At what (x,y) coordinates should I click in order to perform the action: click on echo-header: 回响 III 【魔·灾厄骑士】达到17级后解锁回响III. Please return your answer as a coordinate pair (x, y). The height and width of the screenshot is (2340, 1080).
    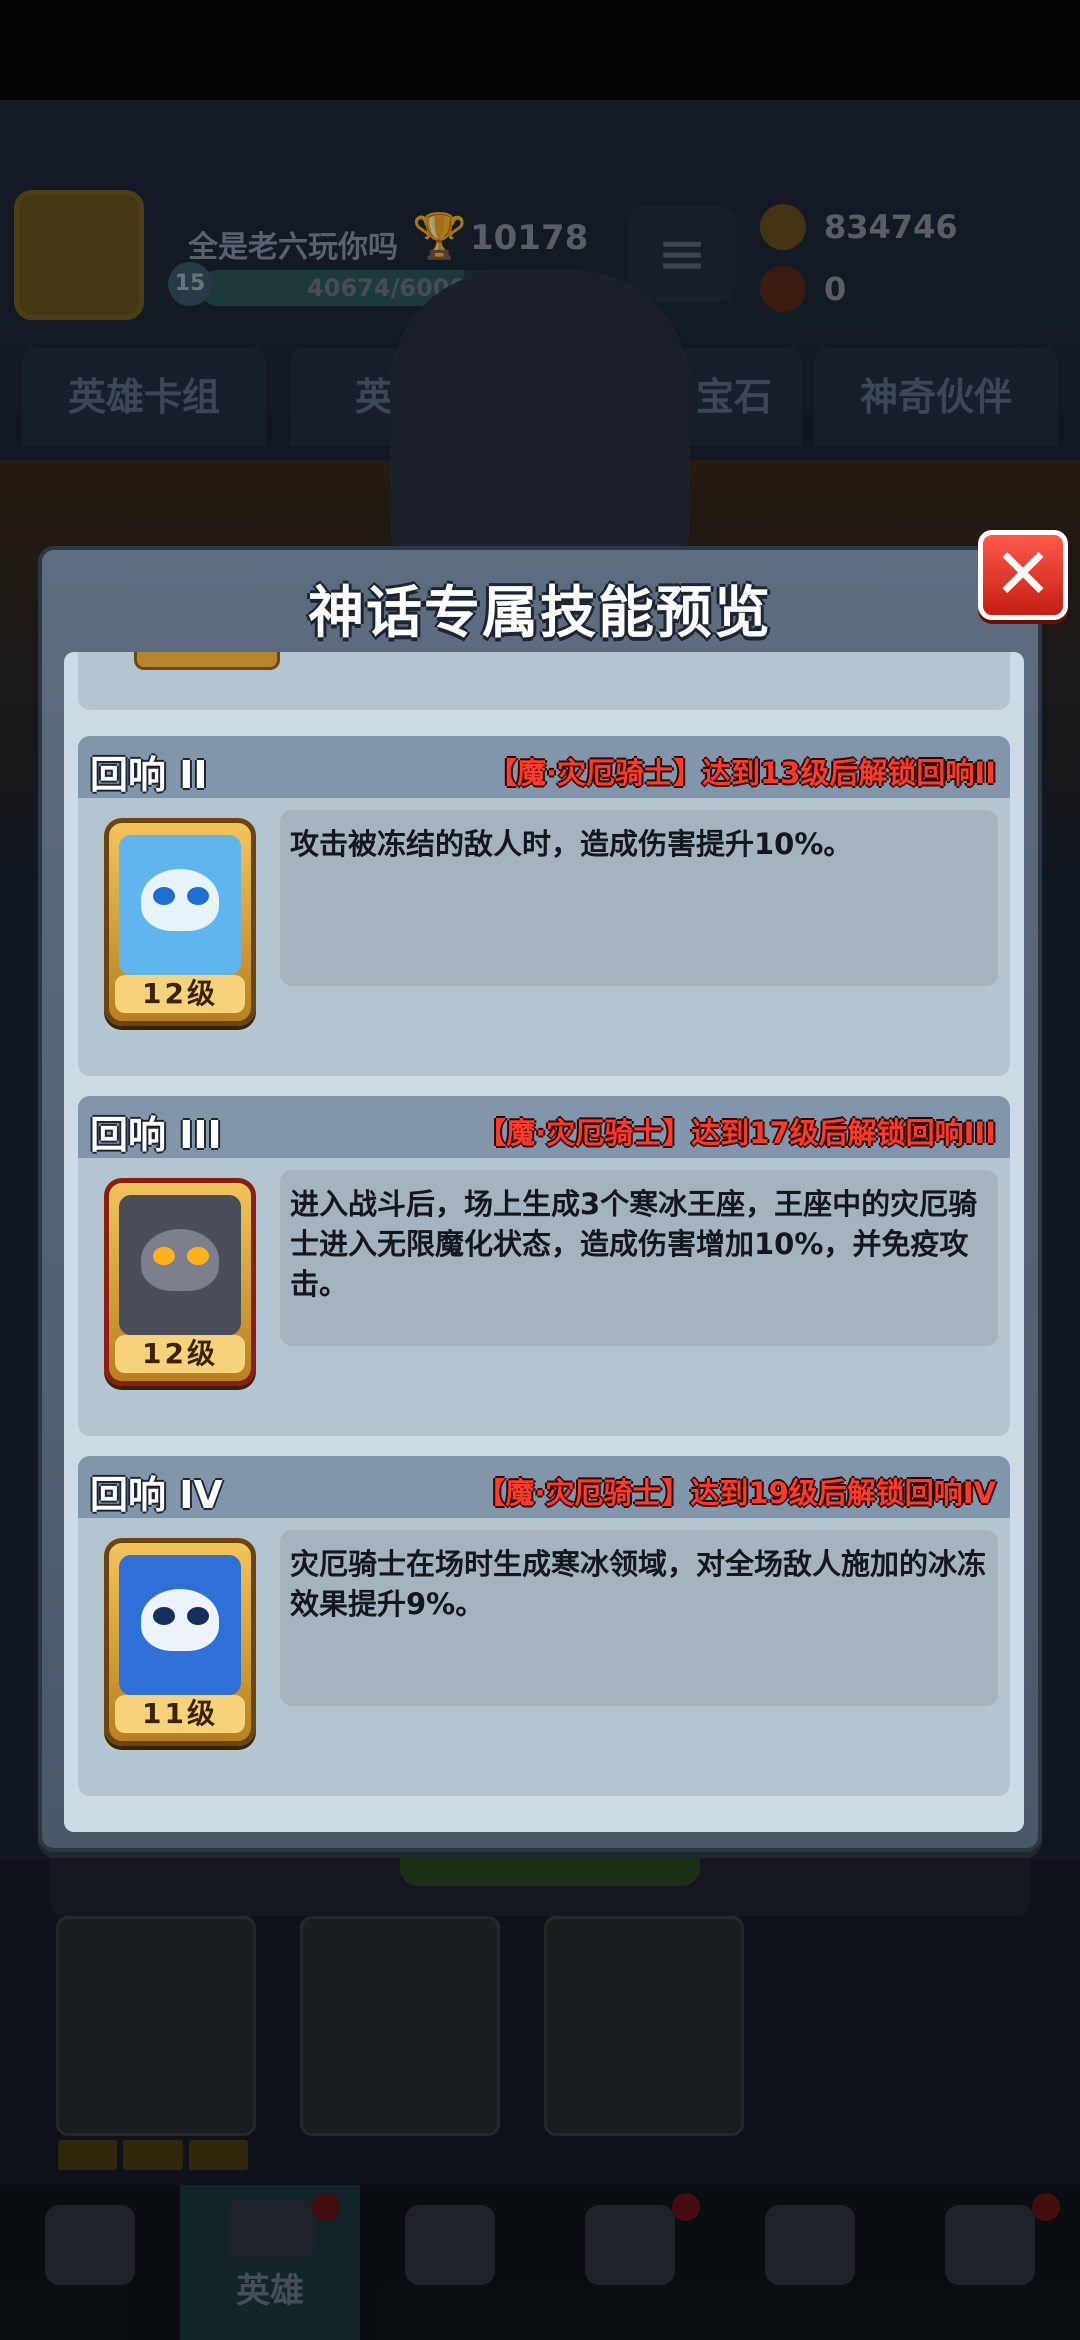
    Looking at the image, I should click on (544, 1127).